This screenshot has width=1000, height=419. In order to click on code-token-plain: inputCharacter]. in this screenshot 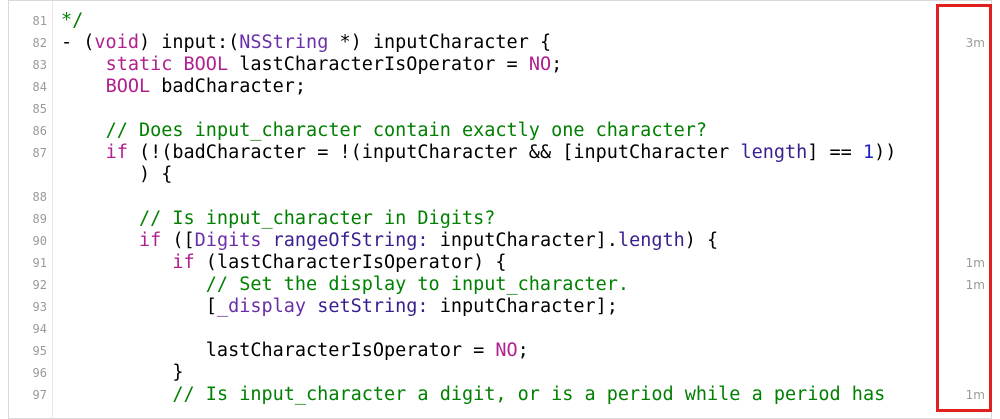, I will do `click(523, 240)`.